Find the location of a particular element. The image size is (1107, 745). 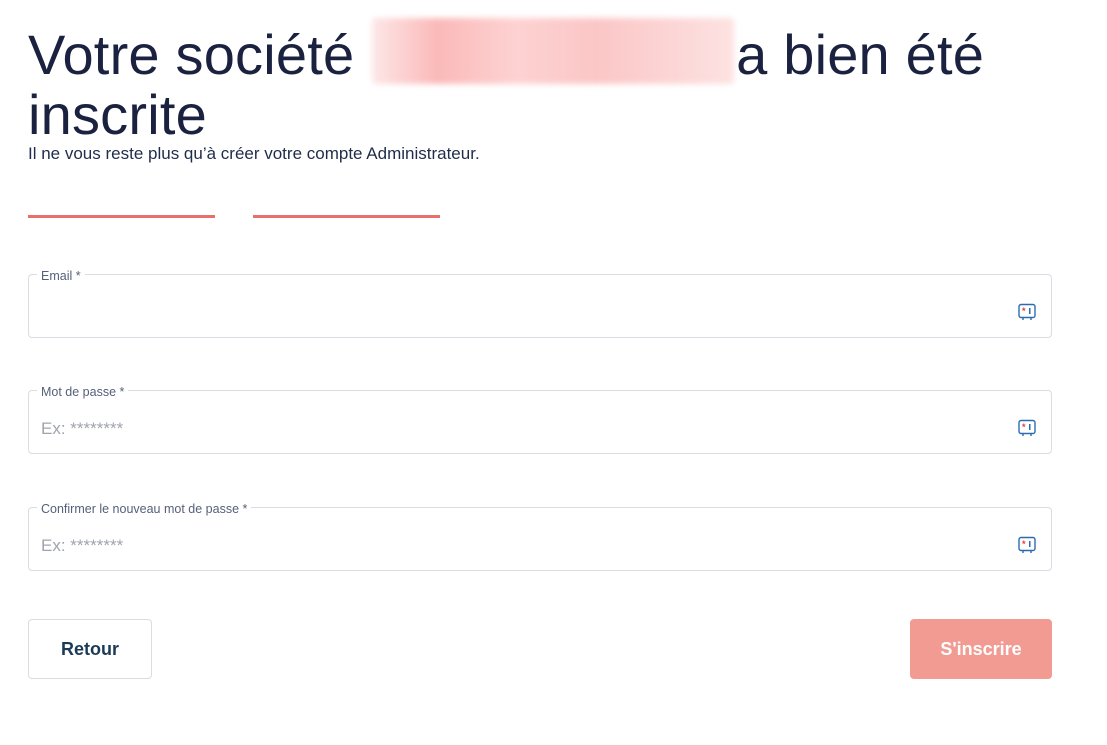

back-button: Retour is located at coordinates (90, 649).